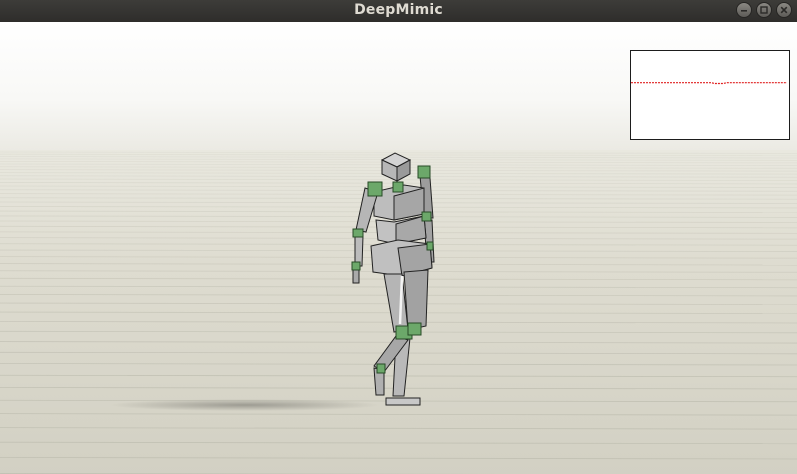 This screenshot has width=797, height=474. I want to click on window-title: DeepMimic, so click(398, 10).